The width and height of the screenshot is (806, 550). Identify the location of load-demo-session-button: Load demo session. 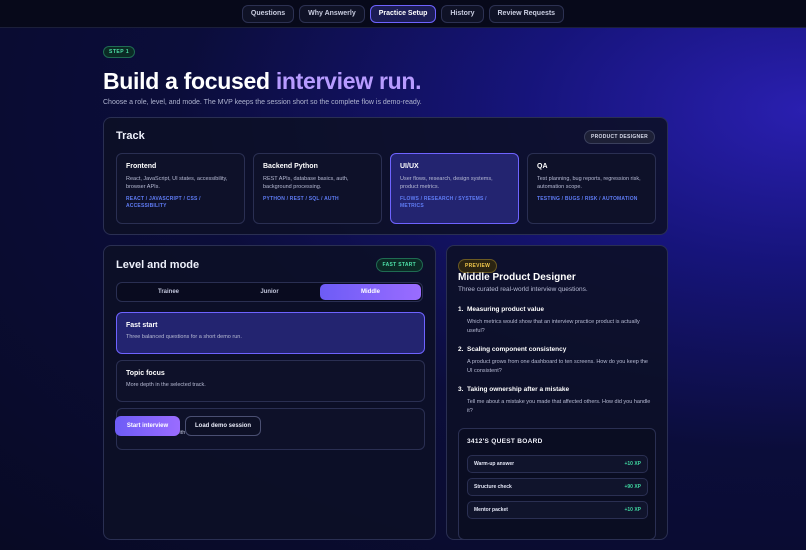
(223, 426).